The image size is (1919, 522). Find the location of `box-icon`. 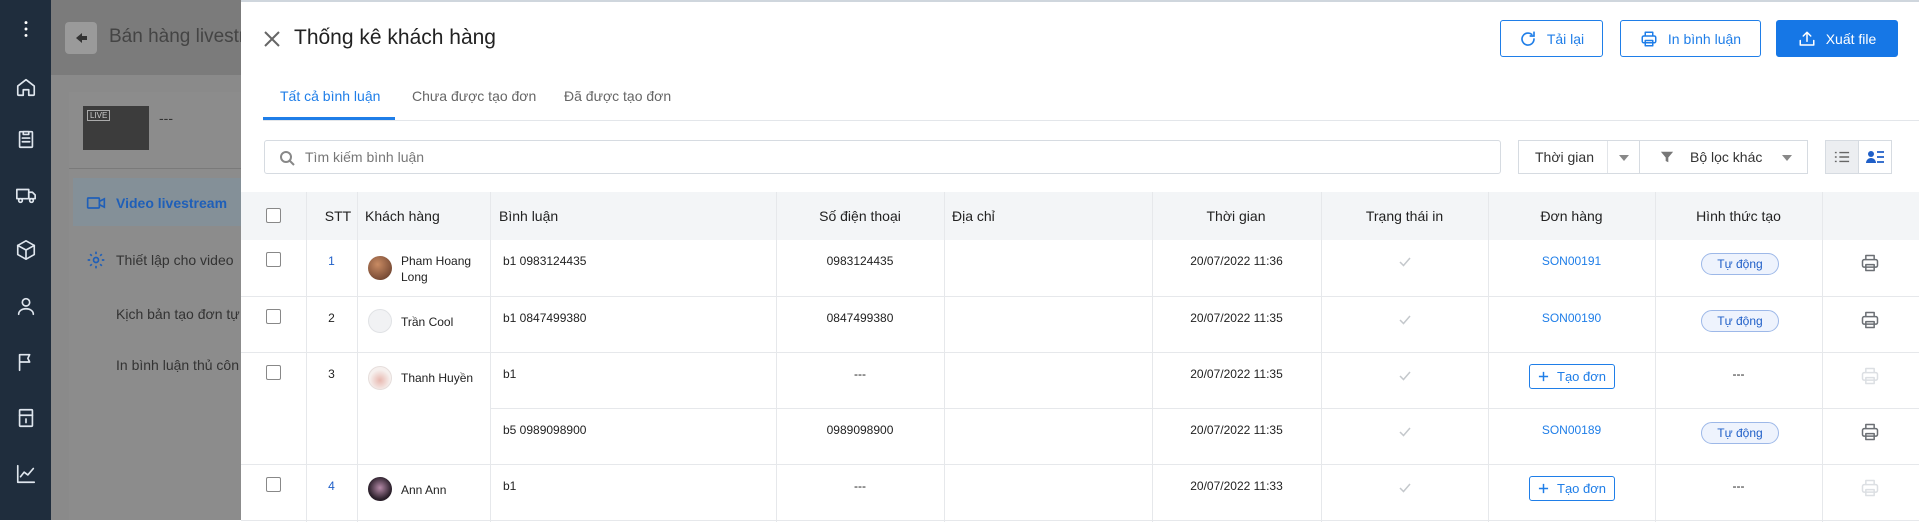

box-icon is located at coordinates (25, 250).